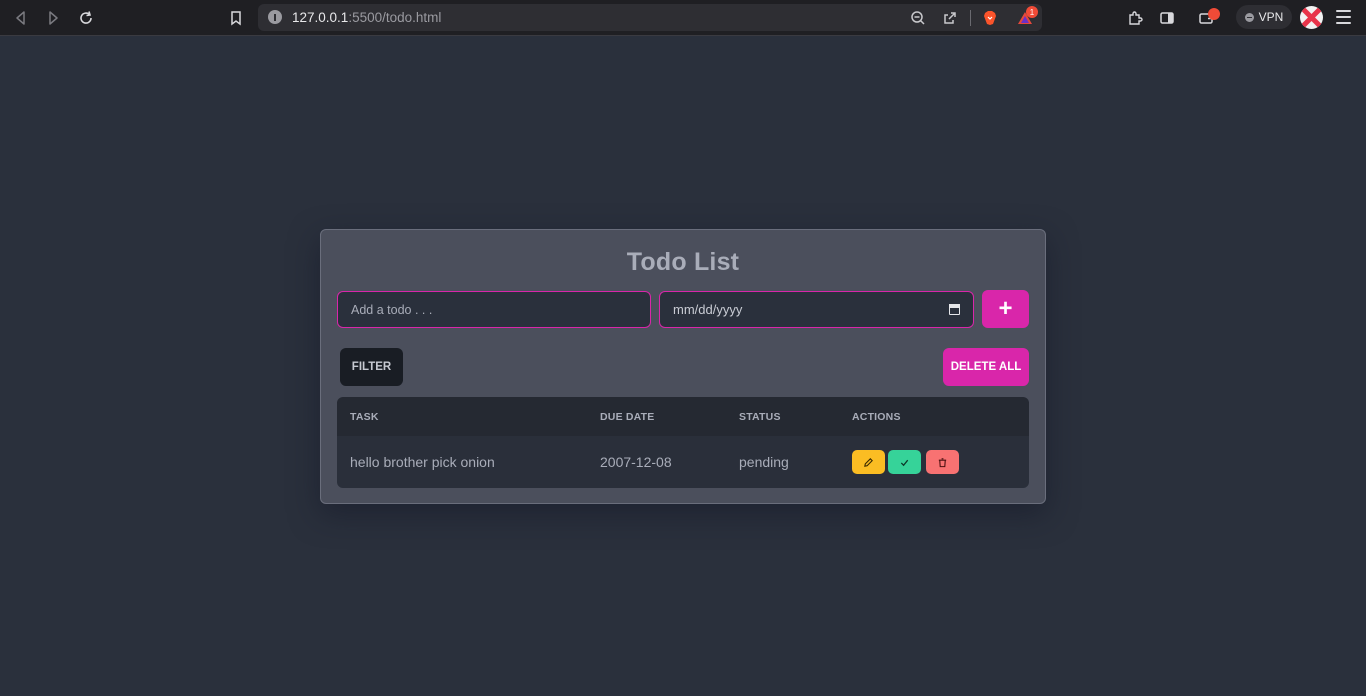 This screenshot has height=696, width=1366. I want to click on forward-arrow-icon, so click(53, 18).